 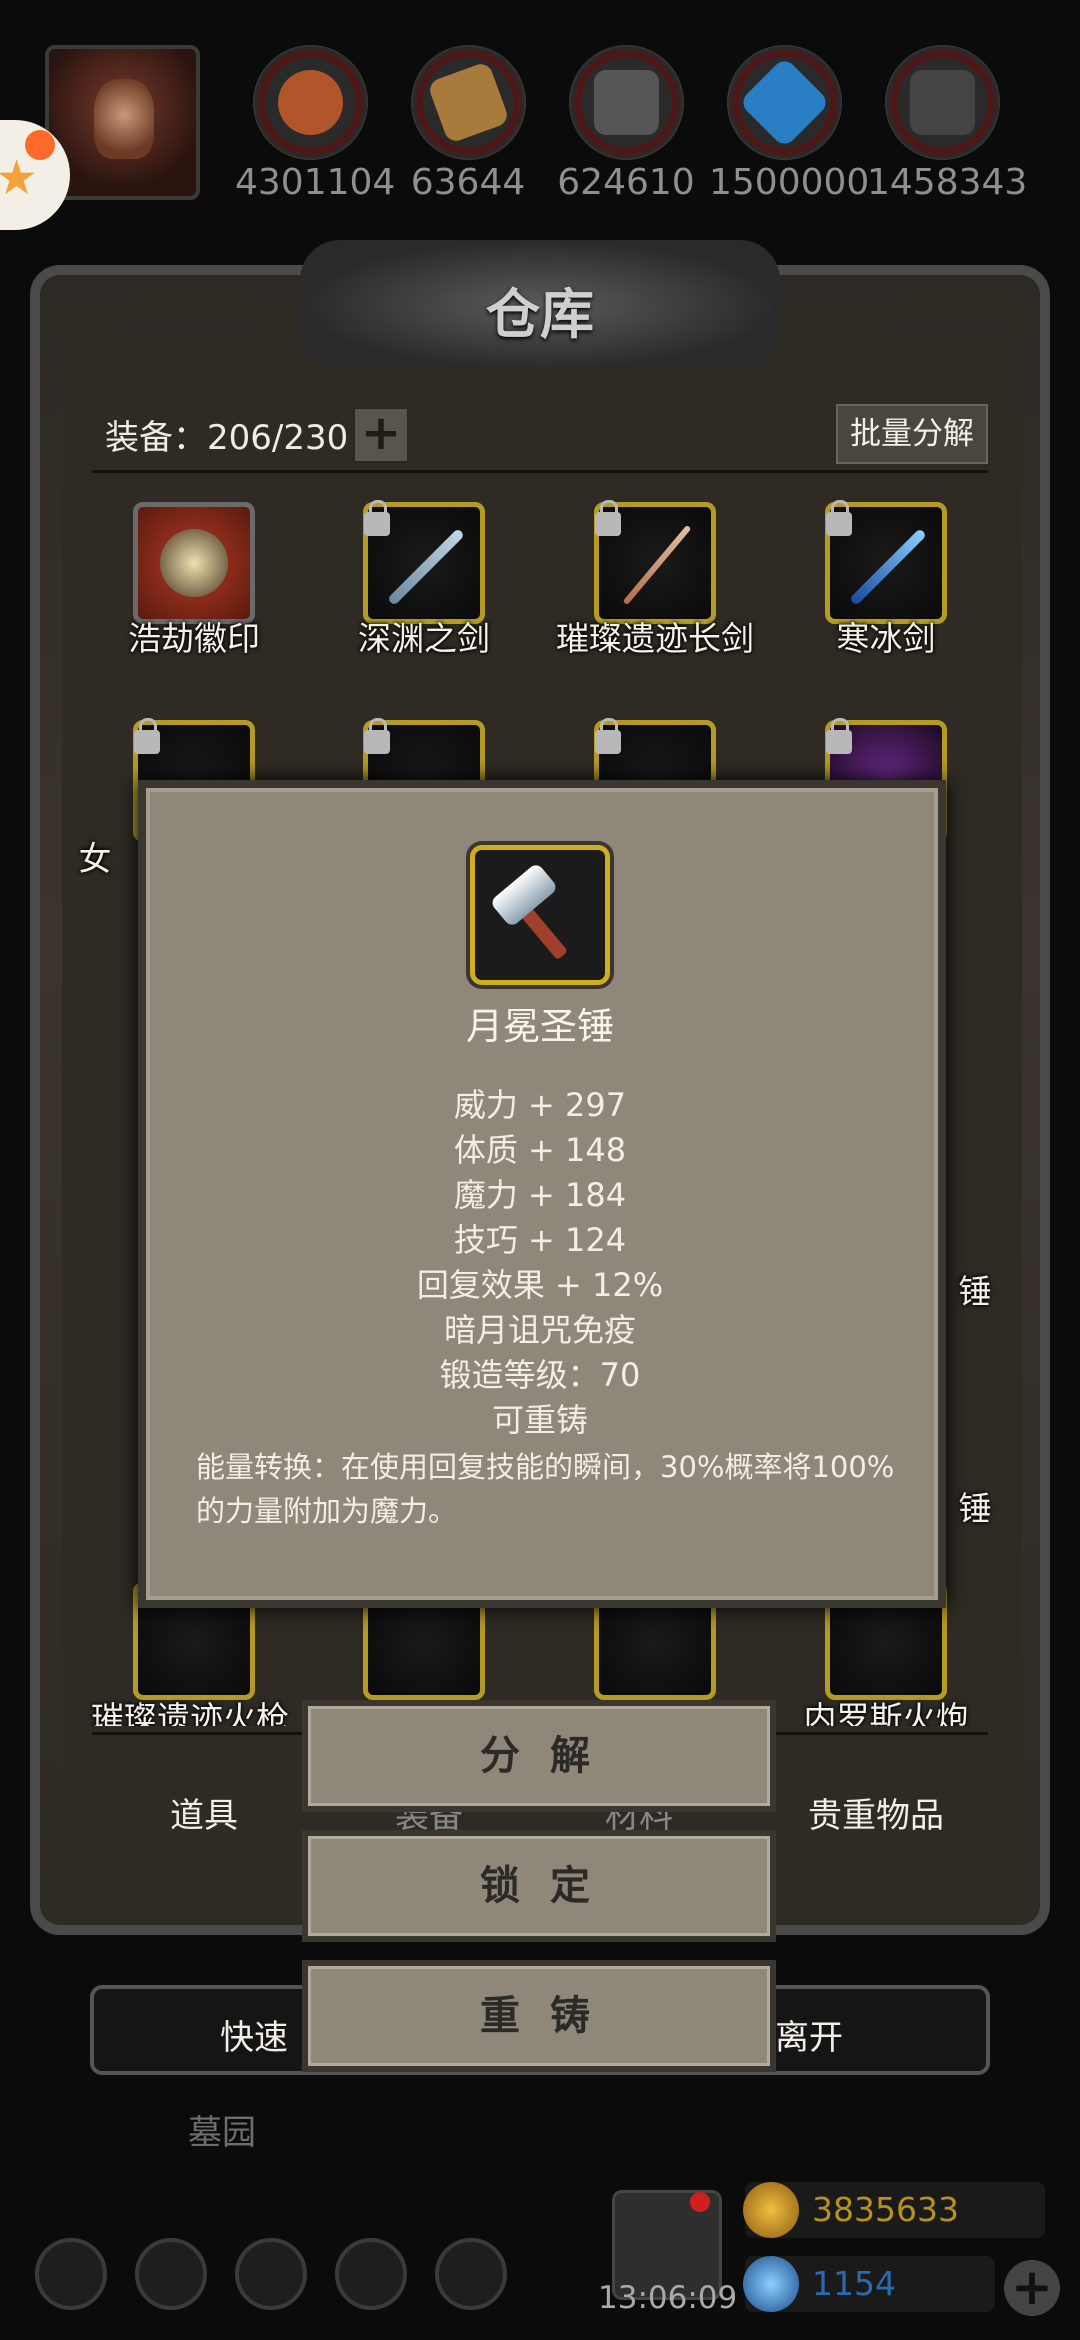 I want to click on resource-meat-value: 4301104, so click(x=315, y=182).